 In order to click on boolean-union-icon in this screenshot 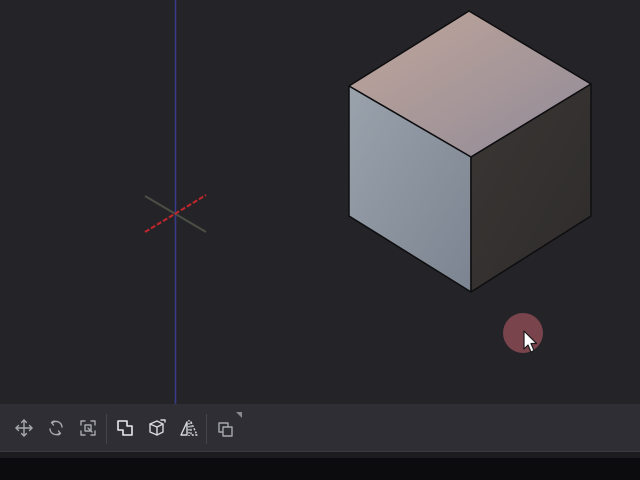, I will do `click(125, 428)`.